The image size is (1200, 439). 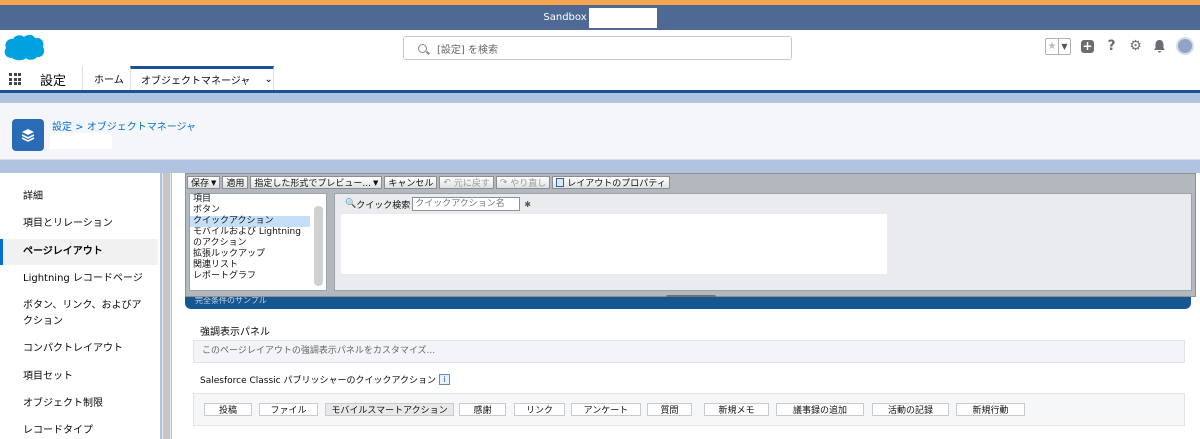 I want to click on search-placeholder: [設定] を検索, so click(x=467, y=50).